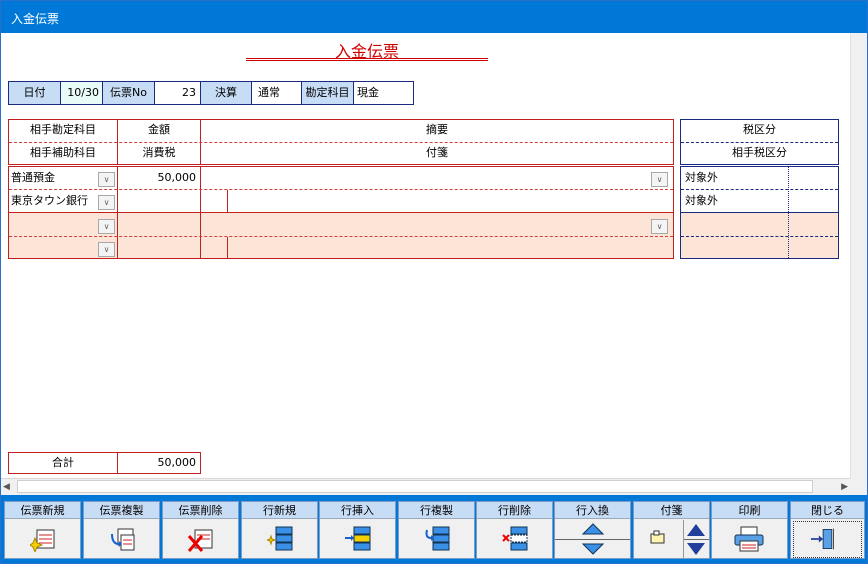  I want to click on delete-document-icon, so click(200, 540).